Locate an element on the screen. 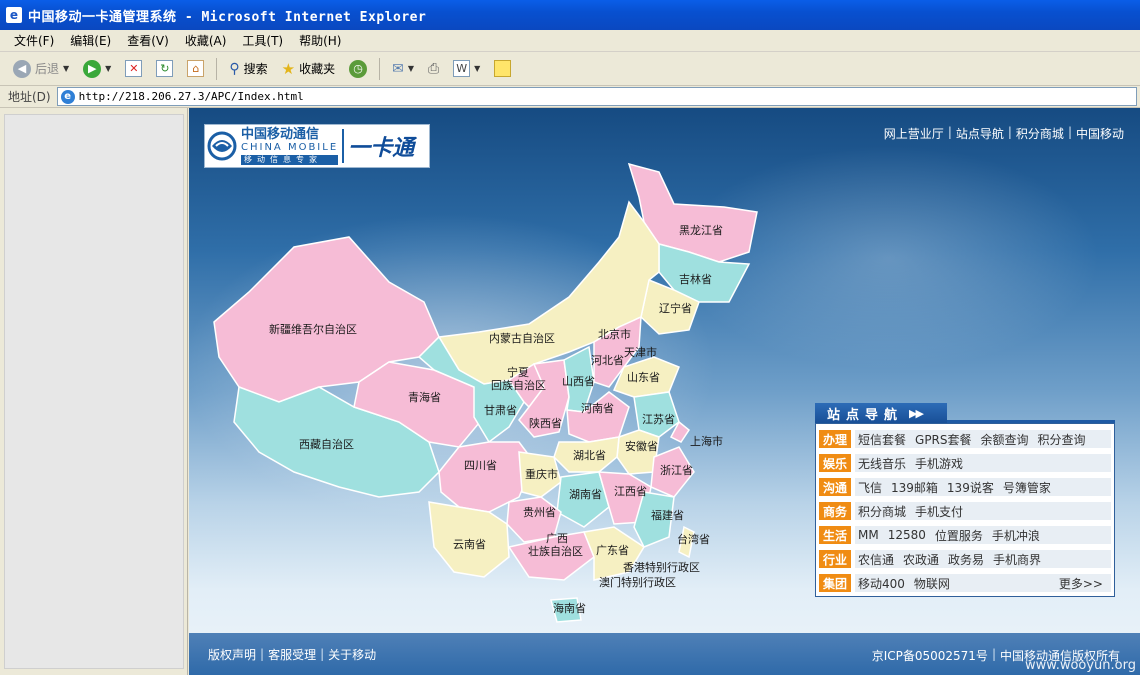  province-hebei: 河北省 is located at coordinates (607, 360).